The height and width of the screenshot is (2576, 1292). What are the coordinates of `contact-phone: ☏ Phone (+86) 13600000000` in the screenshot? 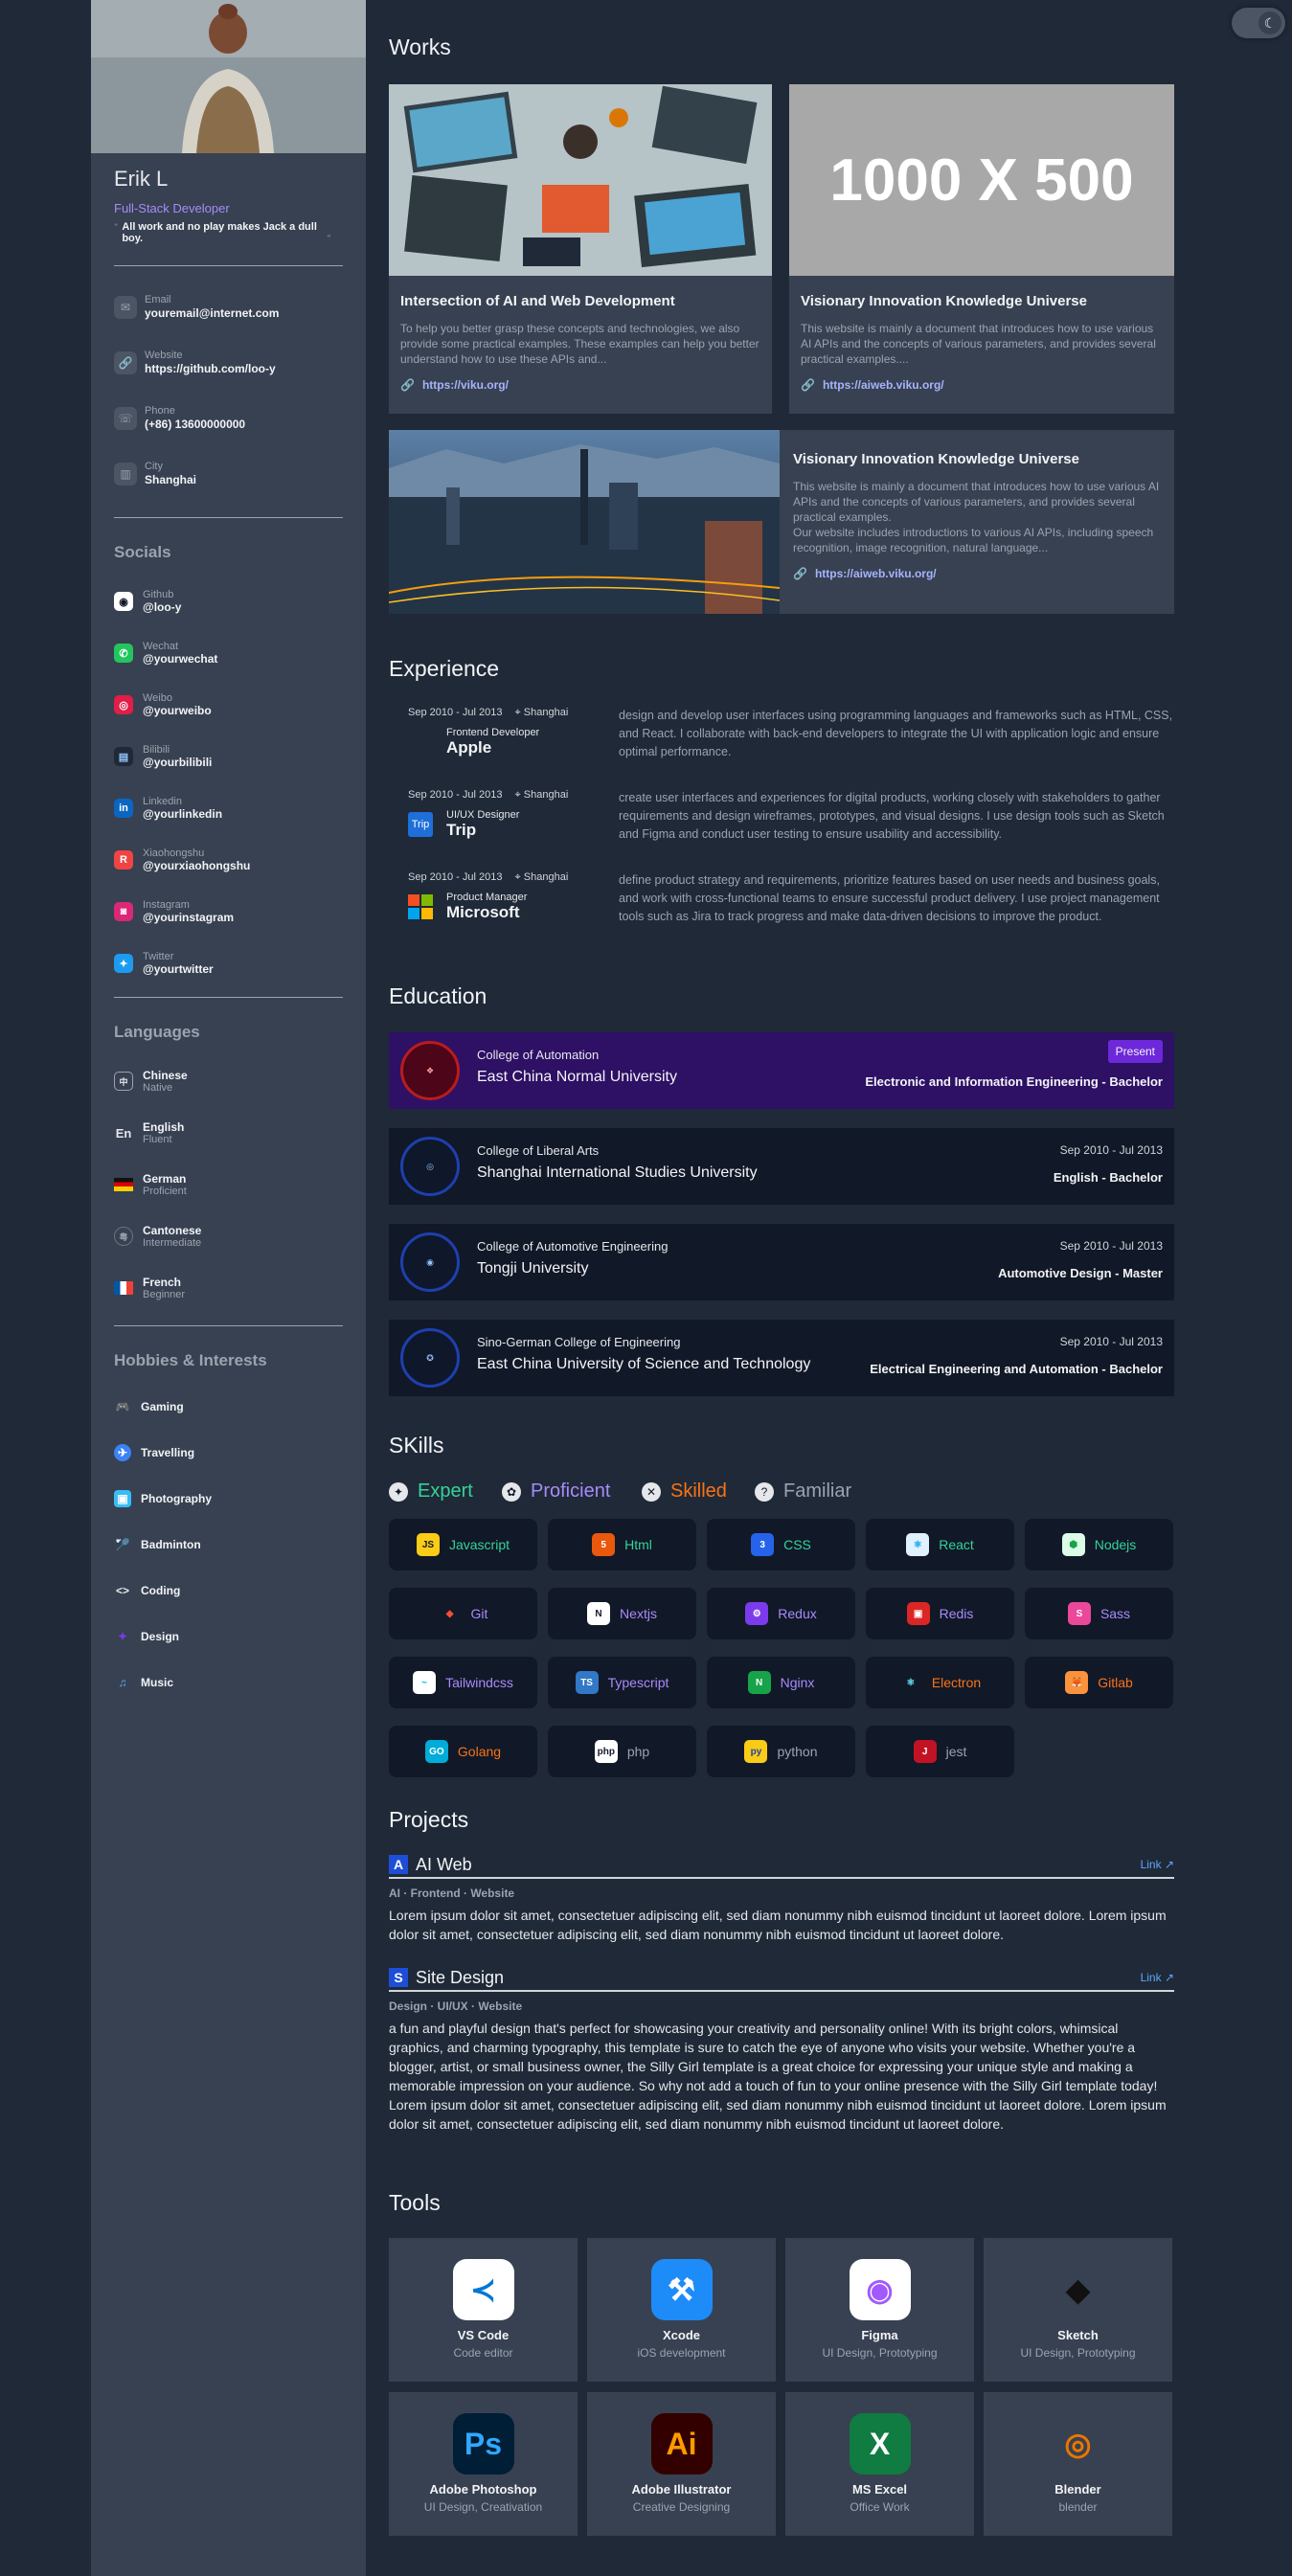 It's located at (228, 418).